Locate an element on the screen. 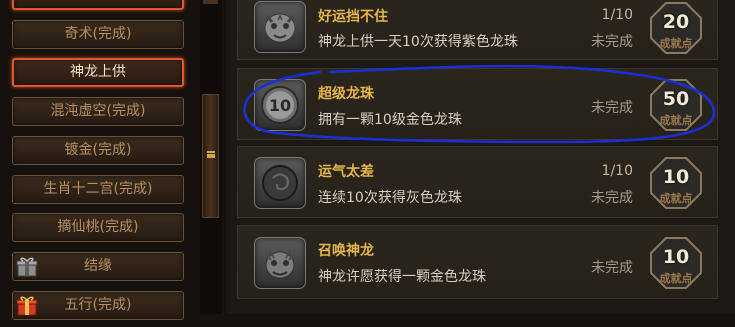  sidebar-item-label: 镀金(完成) is located at coordinates (98, 150).